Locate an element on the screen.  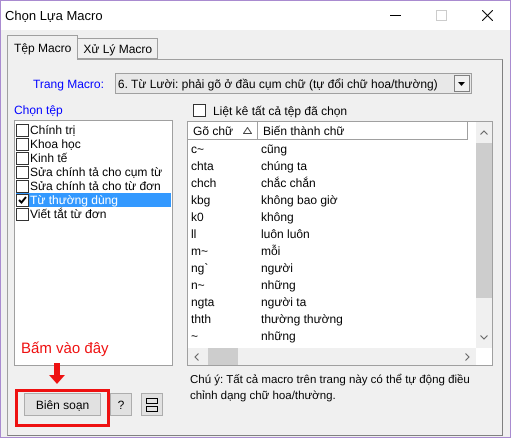
column-header: Biến thành chữ is located at coordinates (363, 131).